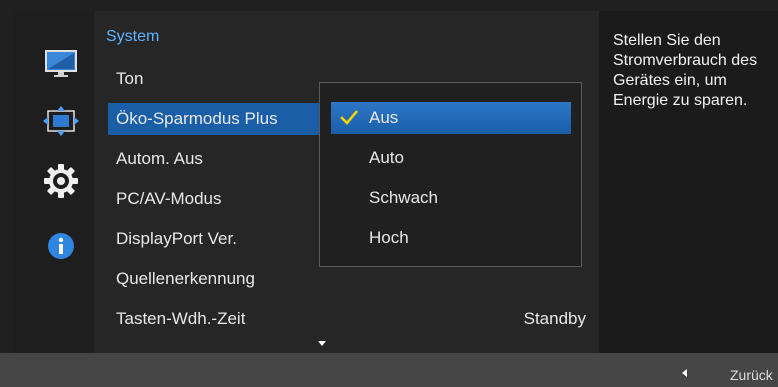  I want to click on menu-title: System, so click(133, 36).